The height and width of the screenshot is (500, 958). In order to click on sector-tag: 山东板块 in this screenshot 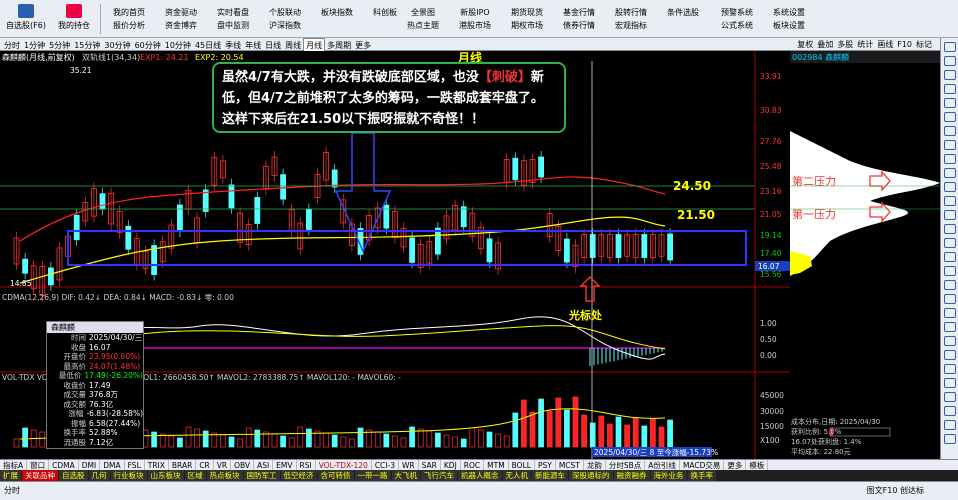, I will do `click(165, 475)`.